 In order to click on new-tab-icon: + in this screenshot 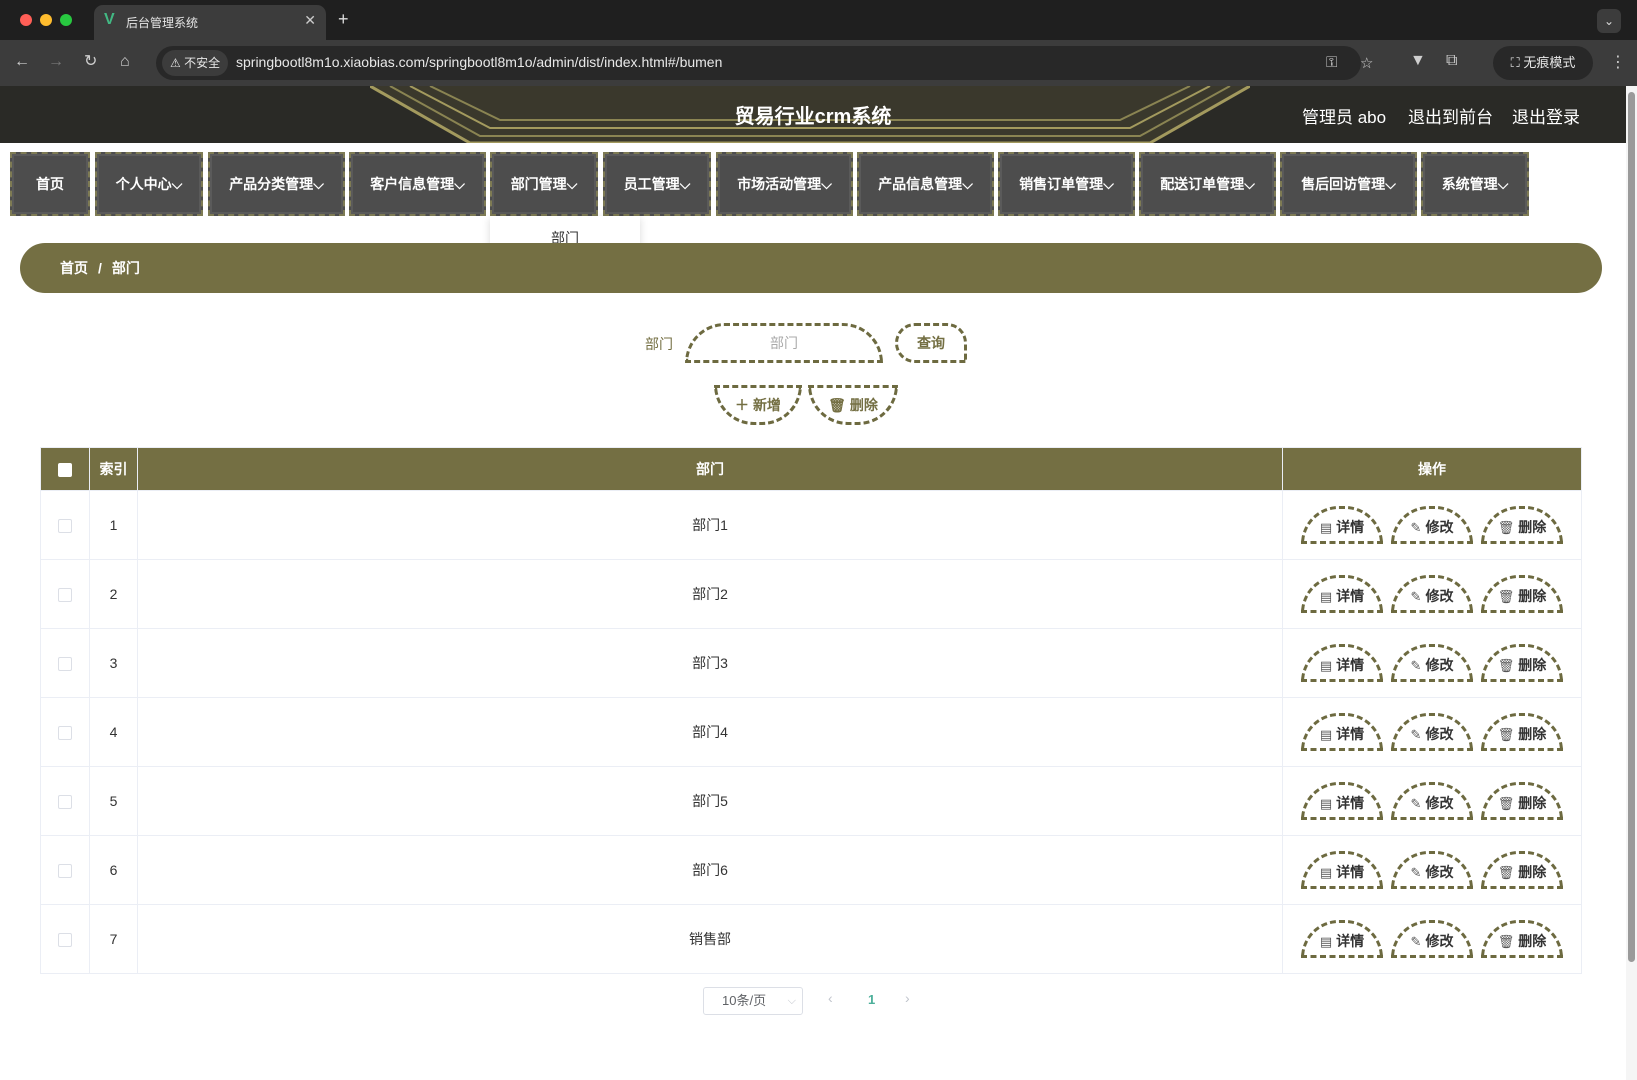, I will do `click(343, 19)`.